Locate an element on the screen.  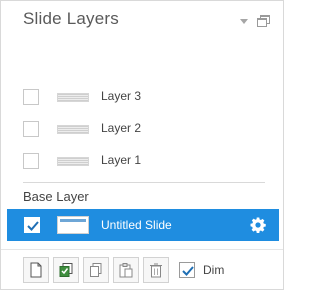
delete-icon is located at coordinates (156, 270).